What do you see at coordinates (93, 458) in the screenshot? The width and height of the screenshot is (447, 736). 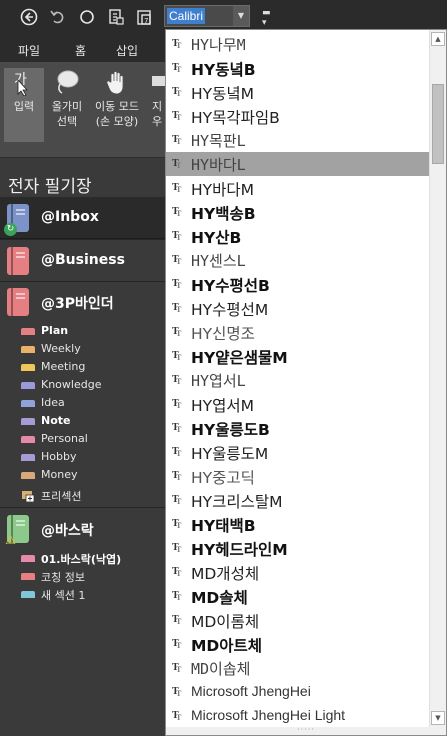 I see `section-hobby: Hobby` at bounding box center [93, 458].